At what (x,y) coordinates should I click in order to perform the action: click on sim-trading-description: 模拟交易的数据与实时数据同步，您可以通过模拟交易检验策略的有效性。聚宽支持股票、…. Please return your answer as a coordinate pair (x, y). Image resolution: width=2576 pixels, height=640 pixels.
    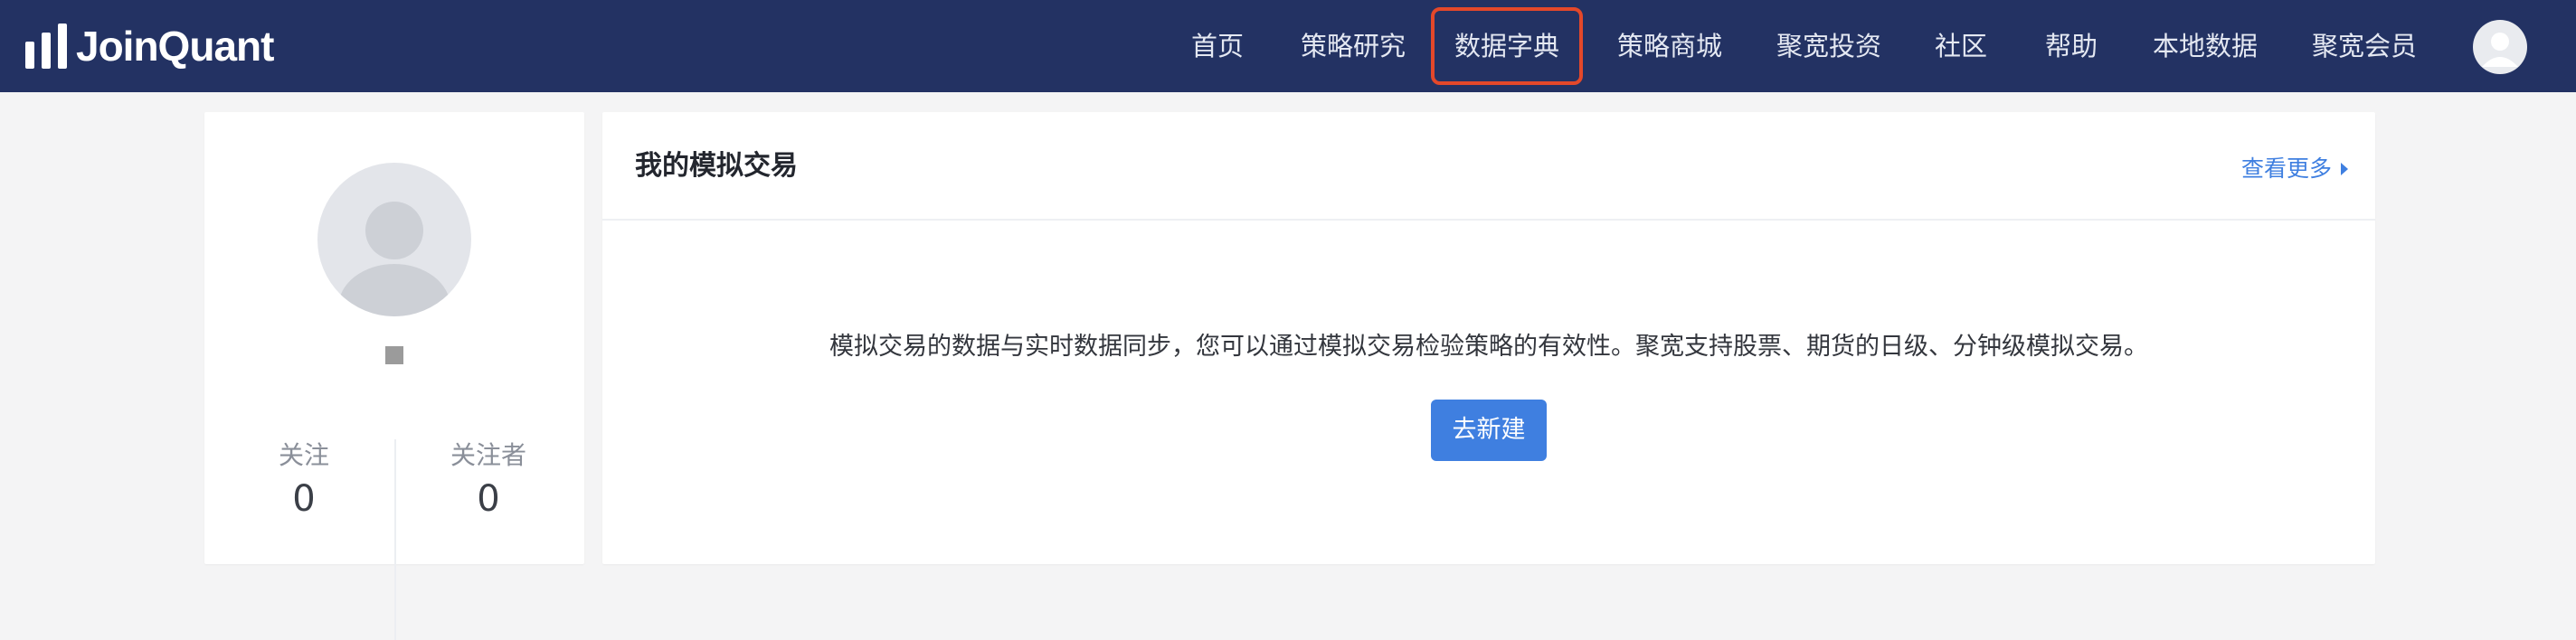
    Looking at the image, I should click on (1488, 347).